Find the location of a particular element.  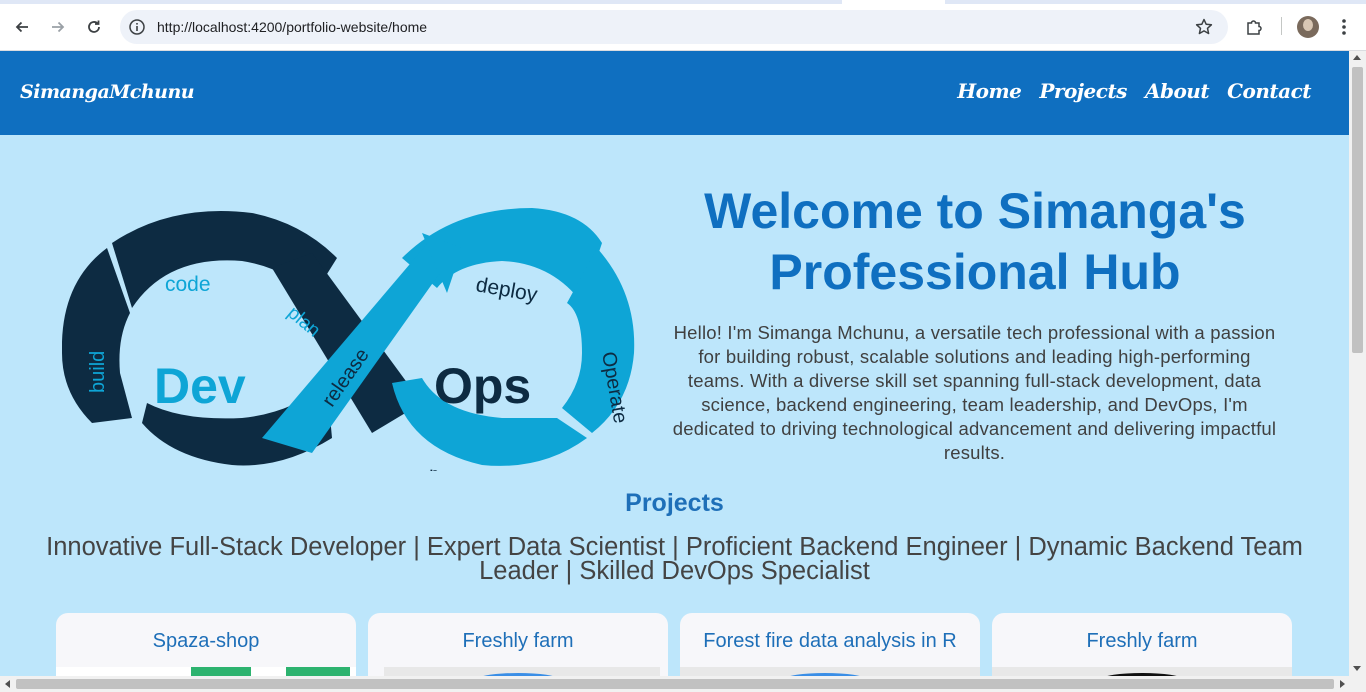

bookmark-star-icon is located at coordinates (1204, 29).